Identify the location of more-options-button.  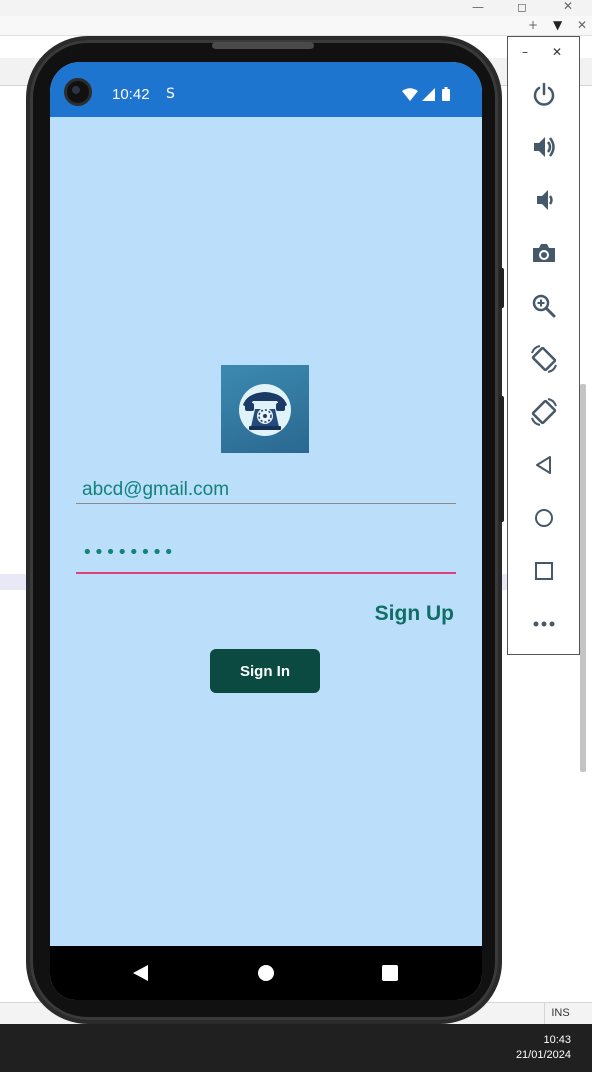
(544, 624).